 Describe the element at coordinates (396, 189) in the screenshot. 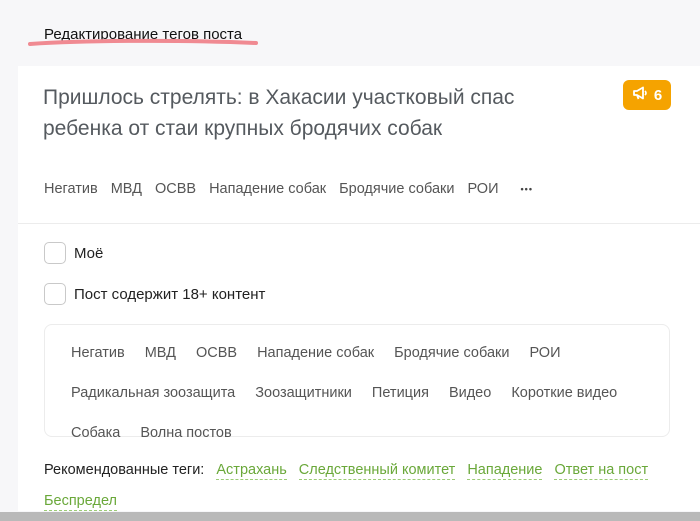

I see `post-tag: Бродячие собаки` at that location.